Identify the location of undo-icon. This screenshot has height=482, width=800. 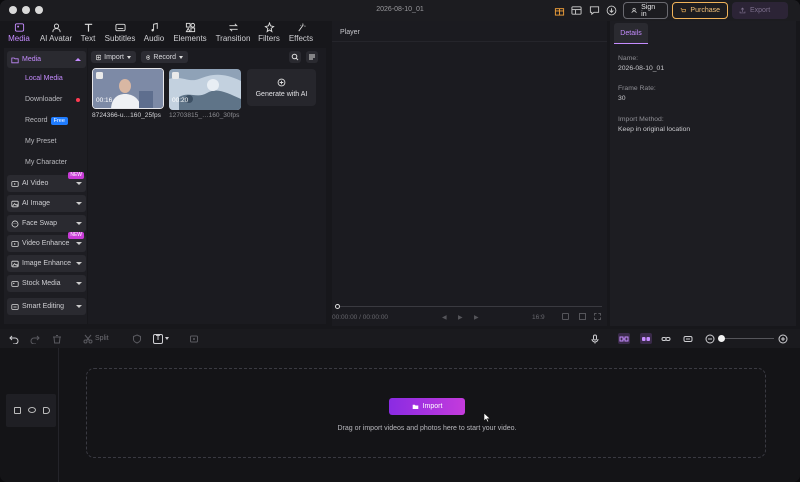
(14, 338).